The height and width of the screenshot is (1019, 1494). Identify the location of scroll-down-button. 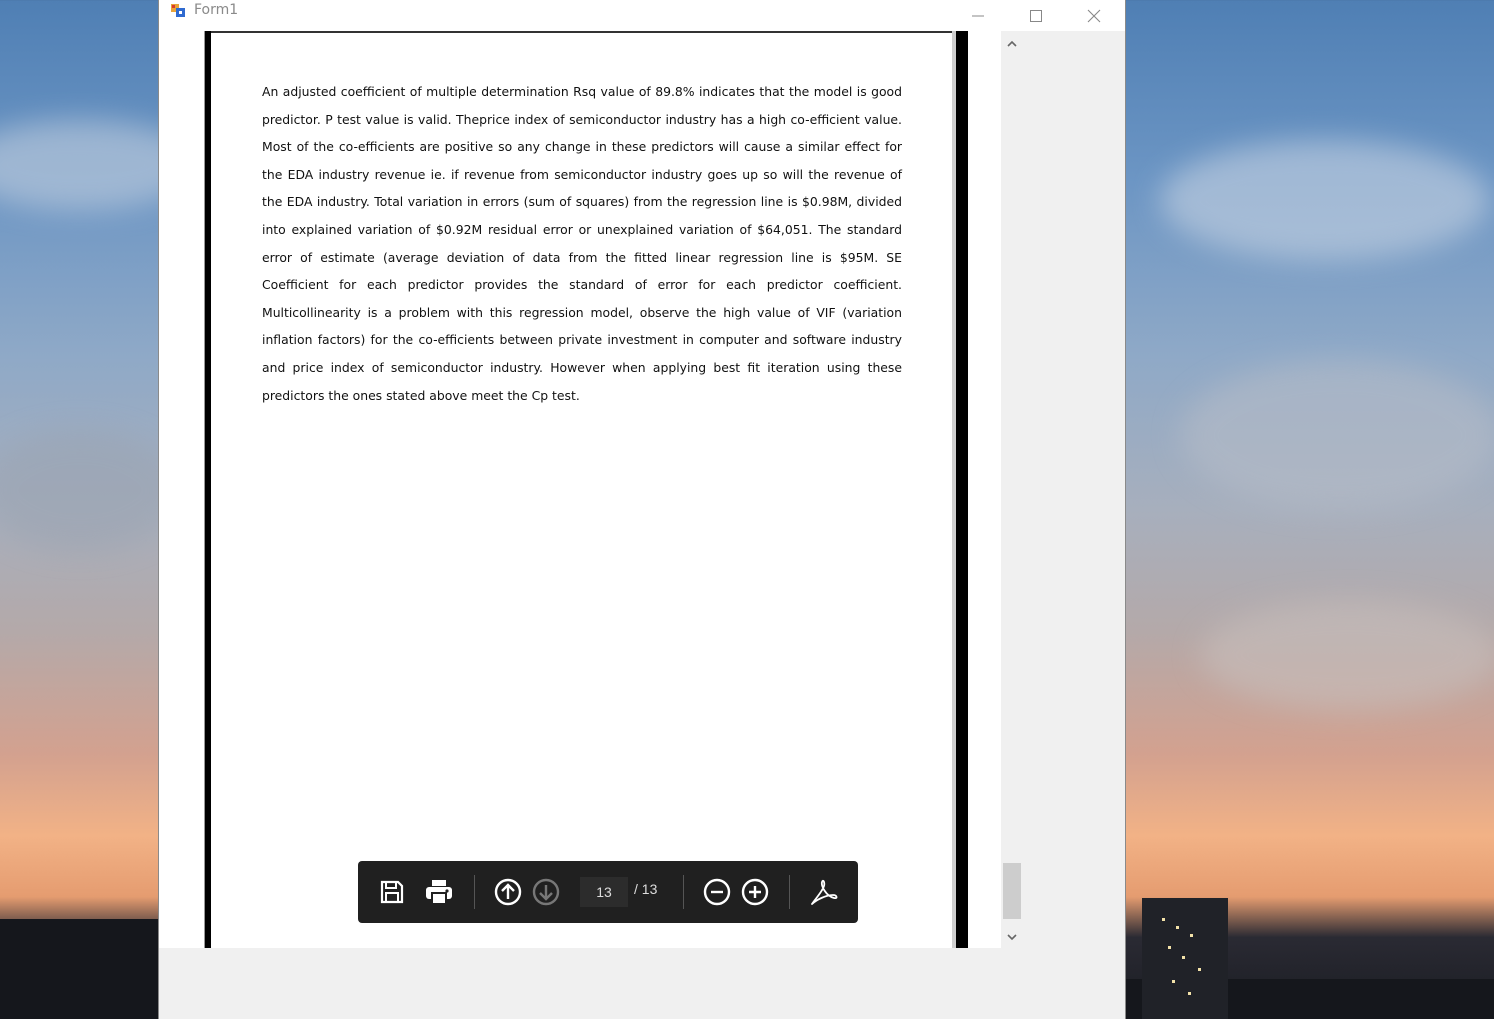
(1012, 937).